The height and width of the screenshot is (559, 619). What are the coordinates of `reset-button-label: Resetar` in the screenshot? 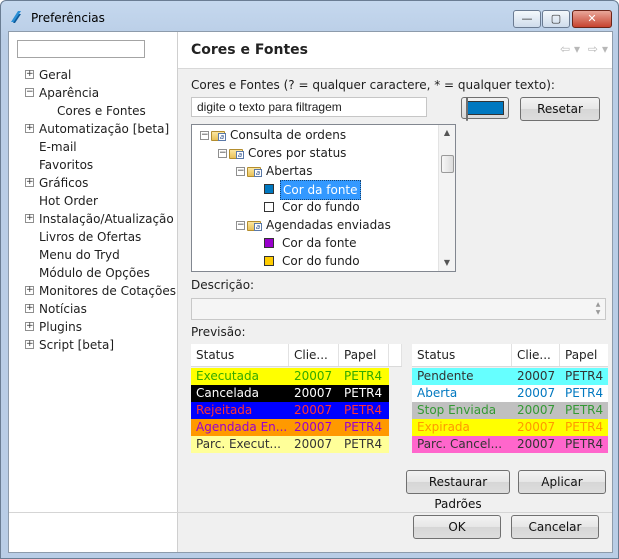 It's located at (560, 109).